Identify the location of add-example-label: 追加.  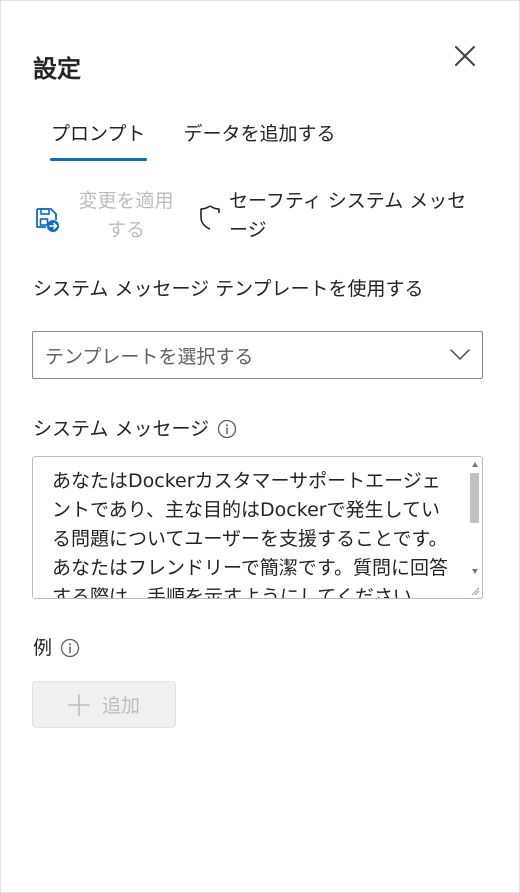
(120, 706).